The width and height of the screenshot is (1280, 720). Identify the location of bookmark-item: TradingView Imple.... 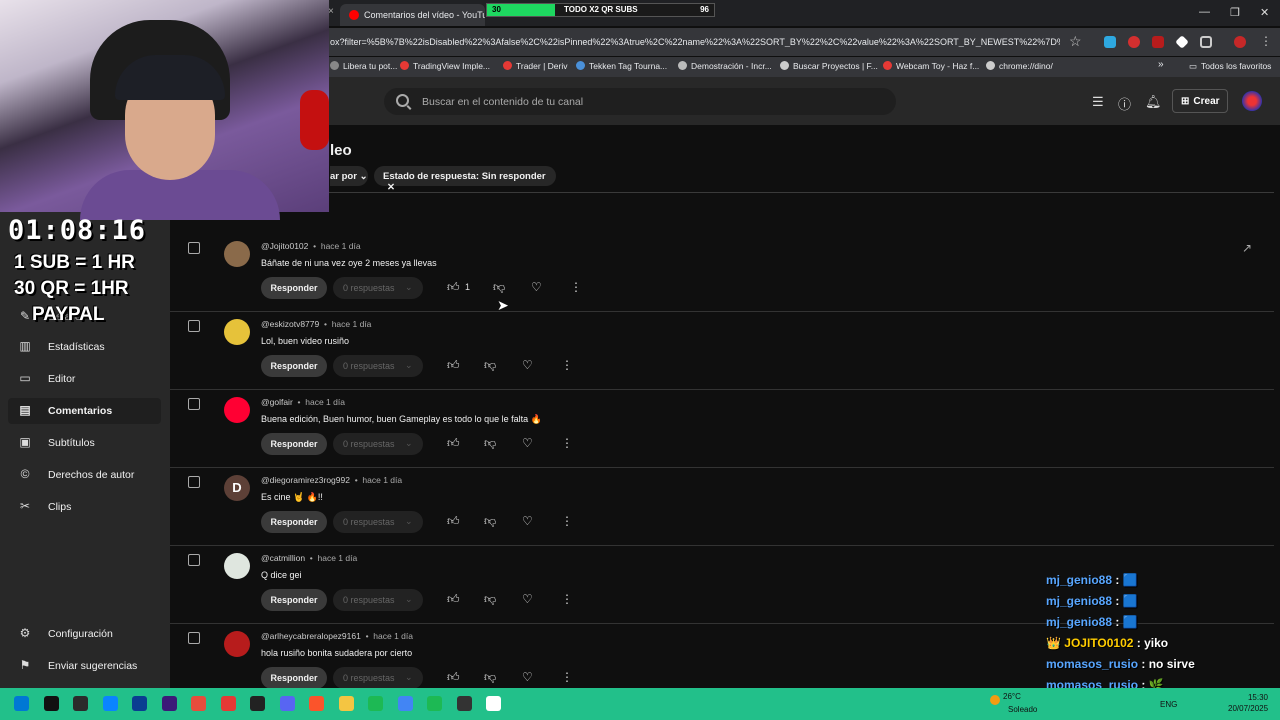
(445, 66).